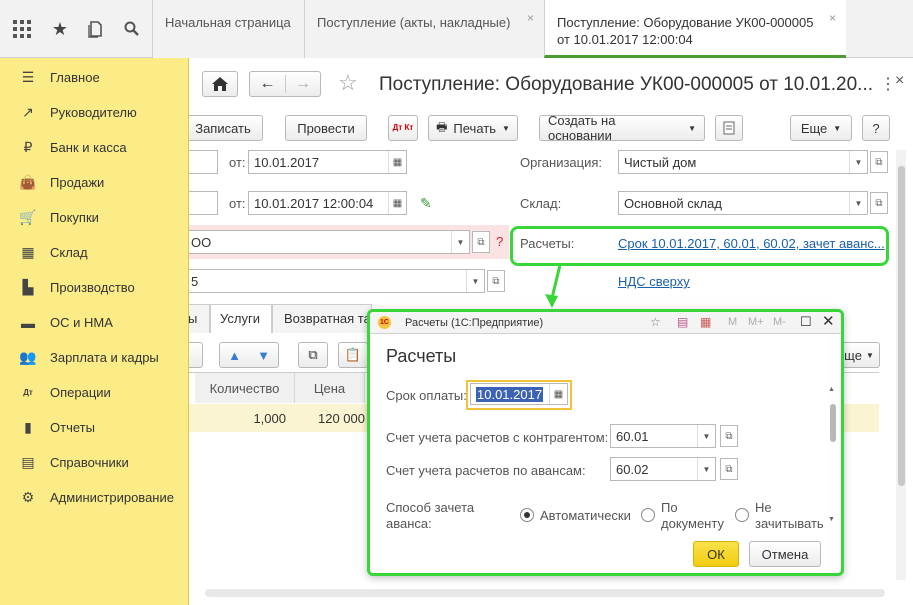  Describe the element at coordinates (313, 355) in the screenshot. I see `copy-button: ⧉` at that location.